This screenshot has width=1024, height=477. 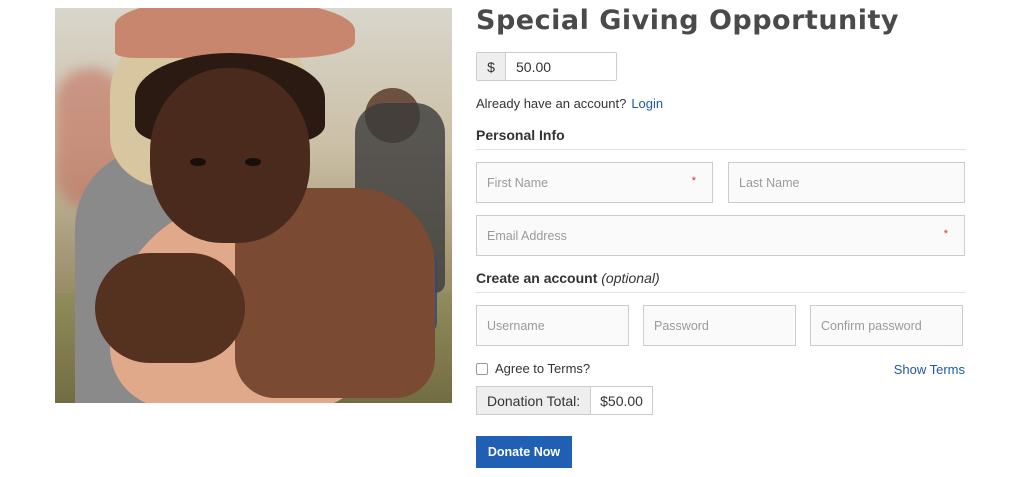 What do you see at coordinates (482, 368) in the screenshot?
I see `agree-terms-checkbox` at bounding box center [482, 368].